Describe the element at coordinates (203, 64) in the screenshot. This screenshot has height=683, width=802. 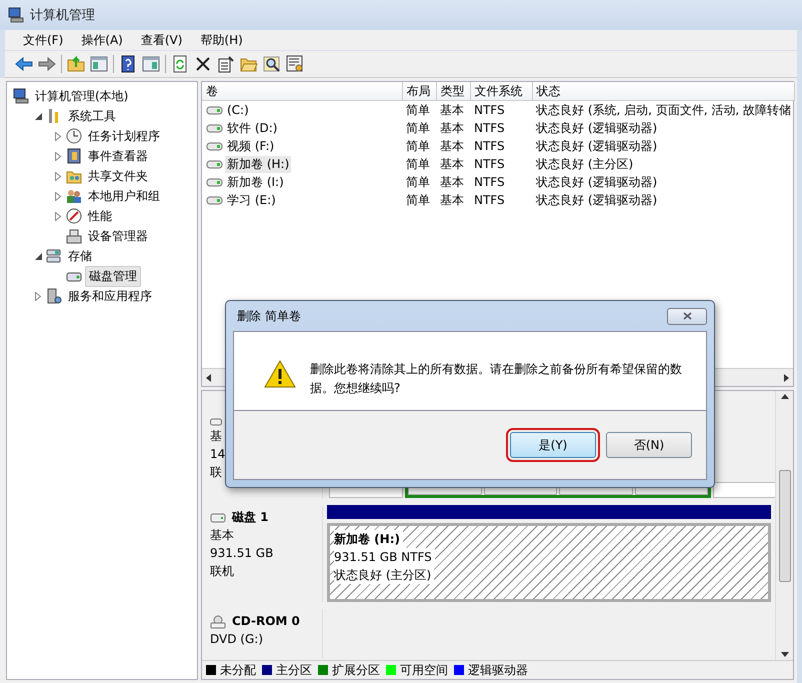
I see `close-icon` at that location.